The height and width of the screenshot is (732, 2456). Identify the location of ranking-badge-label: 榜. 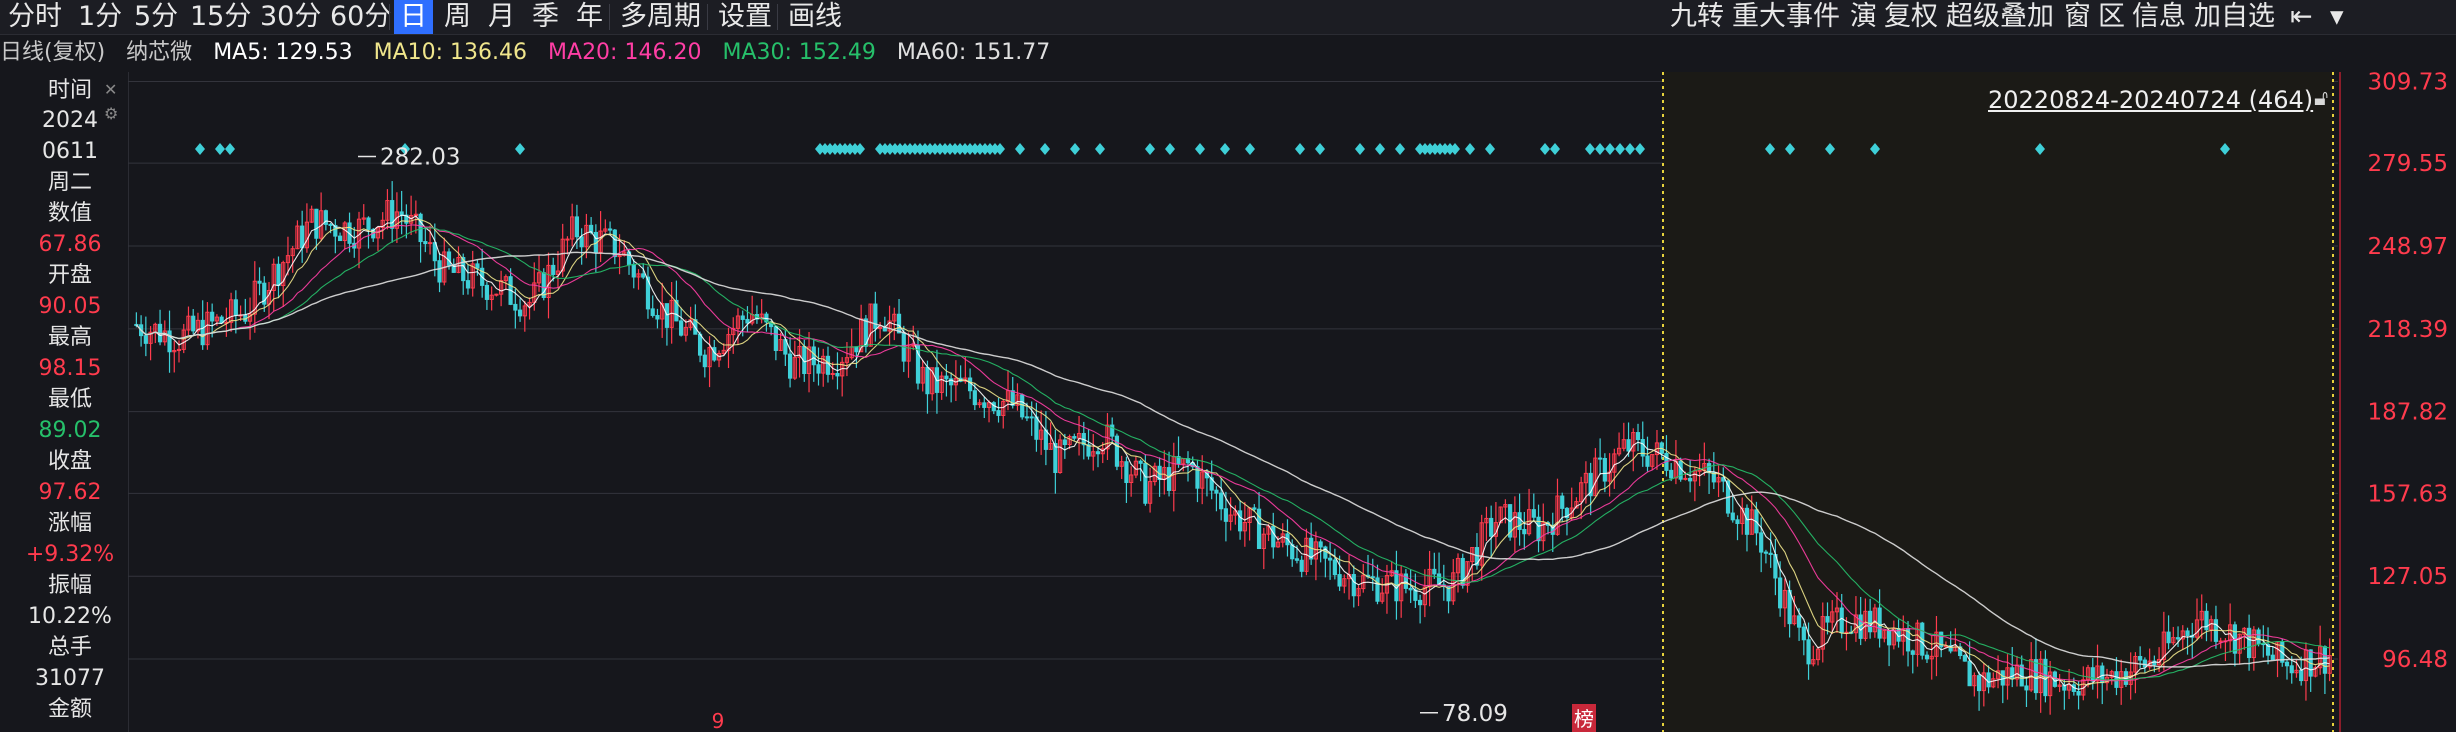
(1584, 719).